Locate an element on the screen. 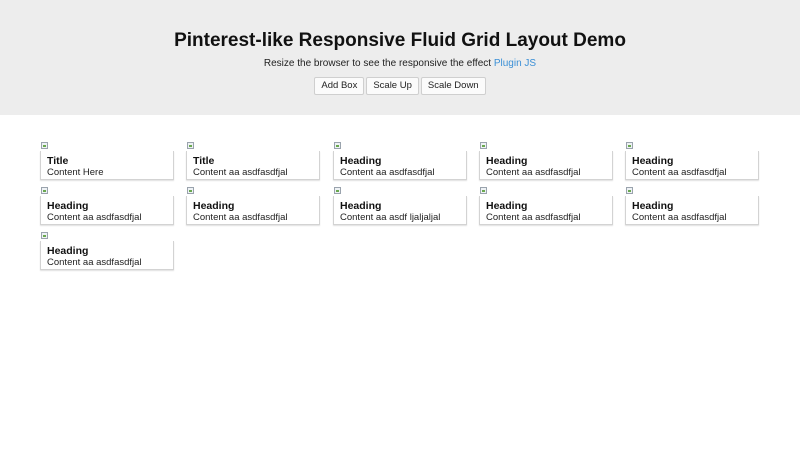 This screenshot has height=450, width=800. card-body: Title Content aa asdfasdfjal is located at coordinates (253, 165).